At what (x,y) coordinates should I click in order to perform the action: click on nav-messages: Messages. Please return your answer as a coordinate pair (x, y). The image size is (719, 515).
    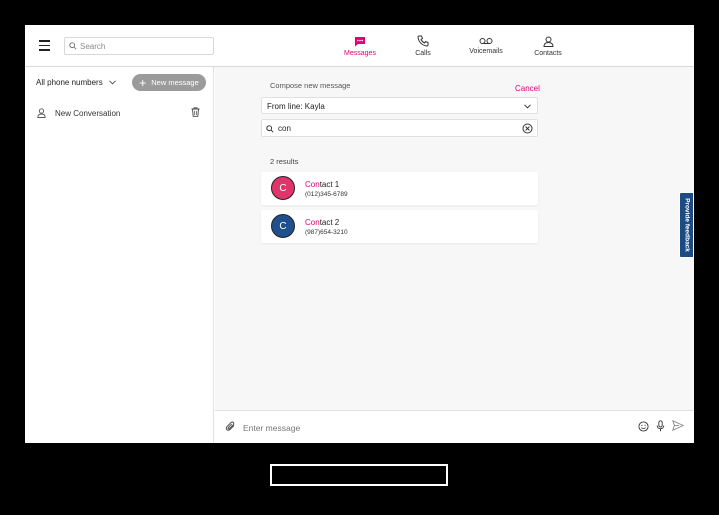
    Looking at the image, I should click on (360, 46).